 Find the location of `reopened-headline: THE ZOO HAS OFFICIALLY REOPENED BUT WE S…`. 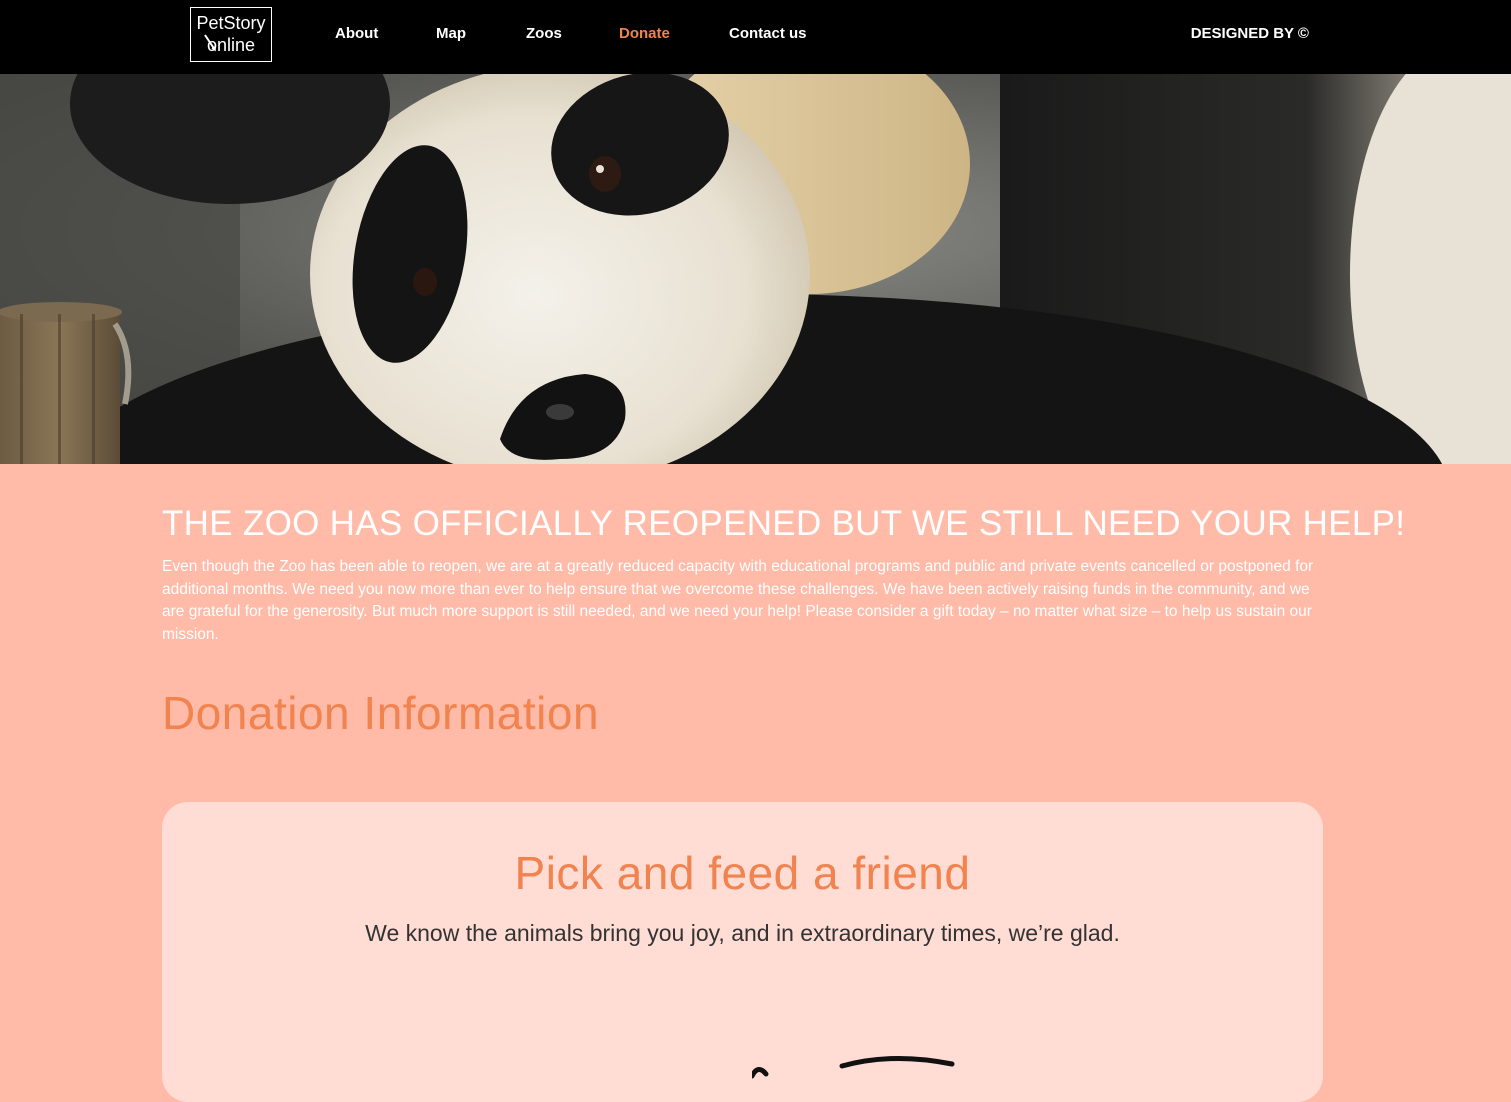

reopened-headline: THE ZOO HAS OFFICIALLY REOPENED BUT WE S… is located at coordinates (784, 523).